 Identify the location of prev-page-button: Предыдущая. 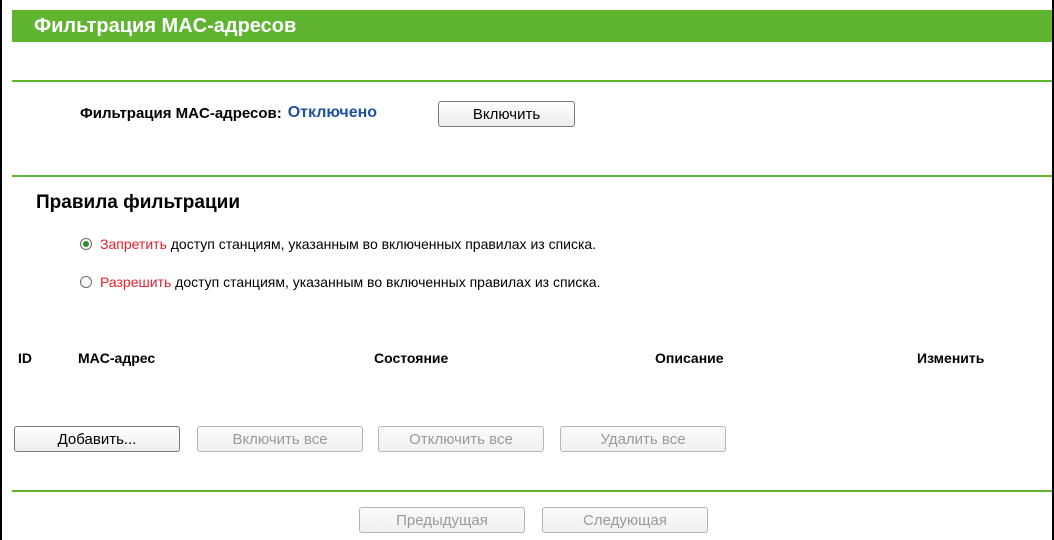
(442, 520).